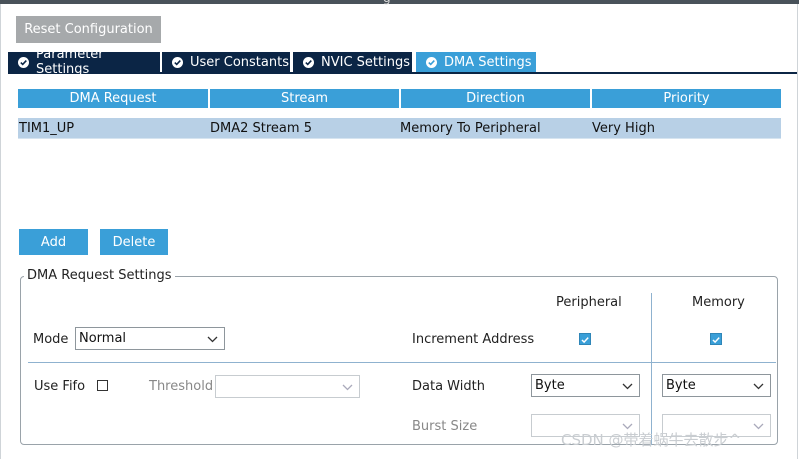 The image size is (799, 459). Describe the element at coordinates (589, 302) in the screenshot. I see `peripheral-column-header: Peripheral` at that location.